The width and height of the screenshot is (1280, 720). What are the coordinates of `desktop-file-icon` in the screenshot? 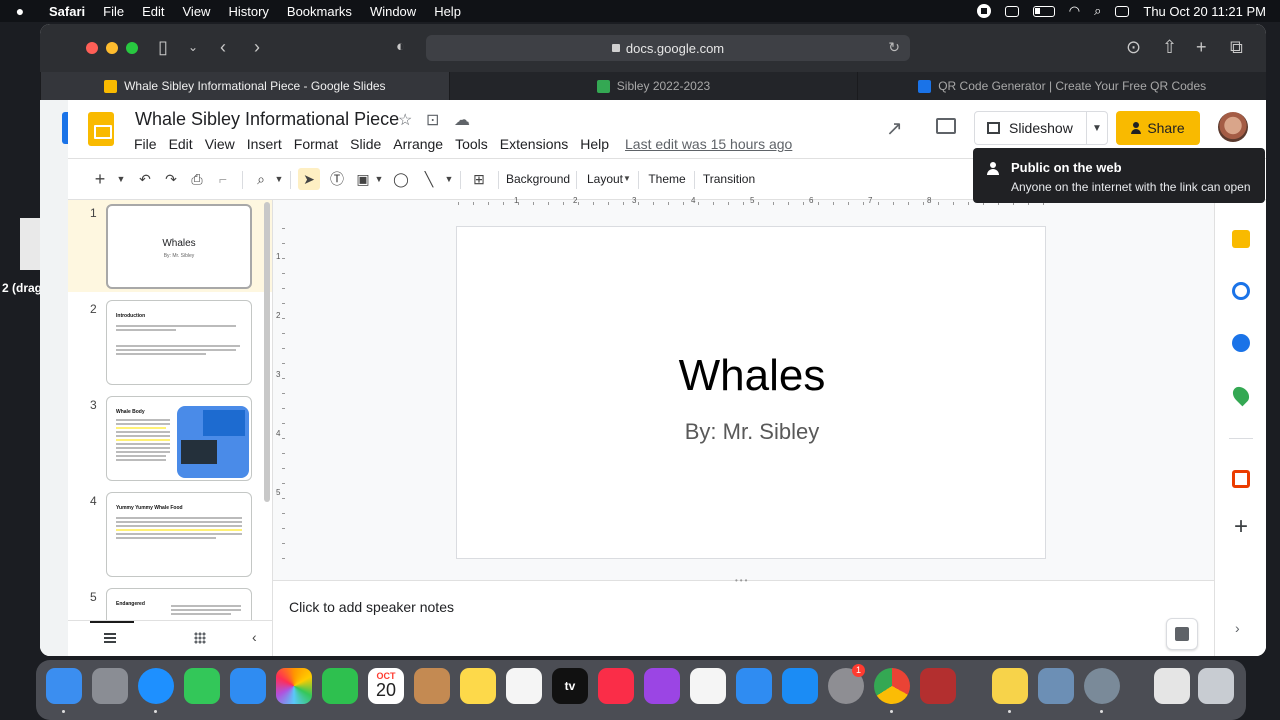 It's located at (30, 244).